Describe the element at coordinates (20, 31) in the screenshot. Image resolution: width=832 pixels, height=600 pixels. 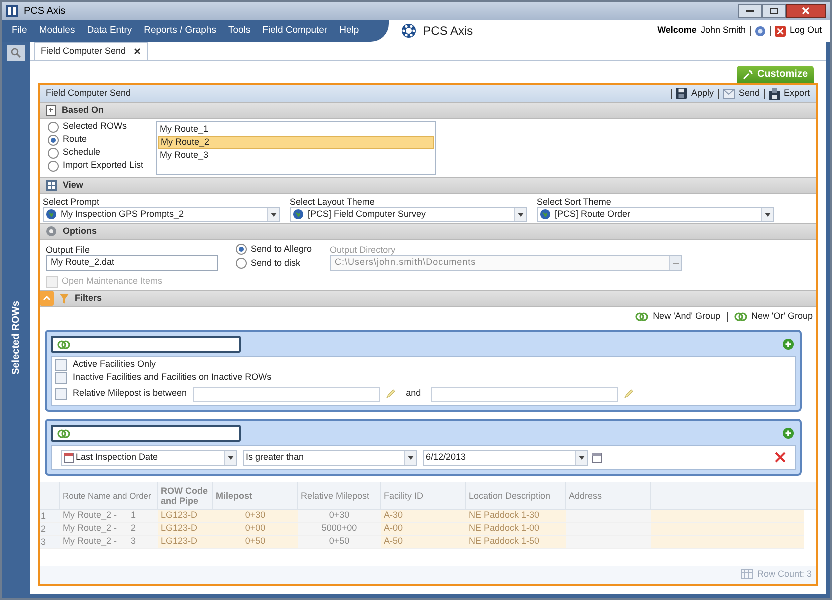
I see `menu-item: File` at that location.